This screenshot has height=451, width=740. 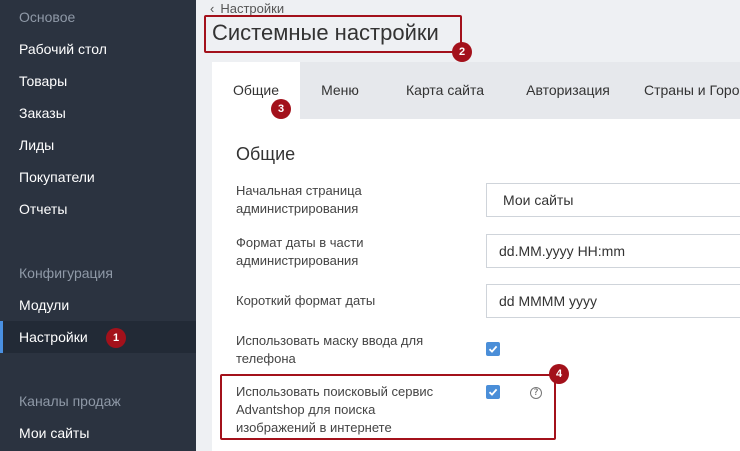 I want to click on start-page-label: Начальная страница администрирования, so click(x=299, y=199).